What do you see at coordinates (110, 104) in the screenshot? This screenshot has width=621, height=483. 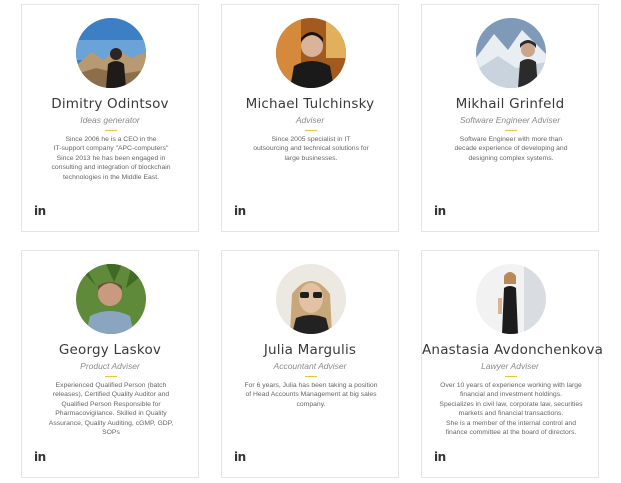 I see `member-name: Dimitry Odintsov` at bounding box center [110, 104].